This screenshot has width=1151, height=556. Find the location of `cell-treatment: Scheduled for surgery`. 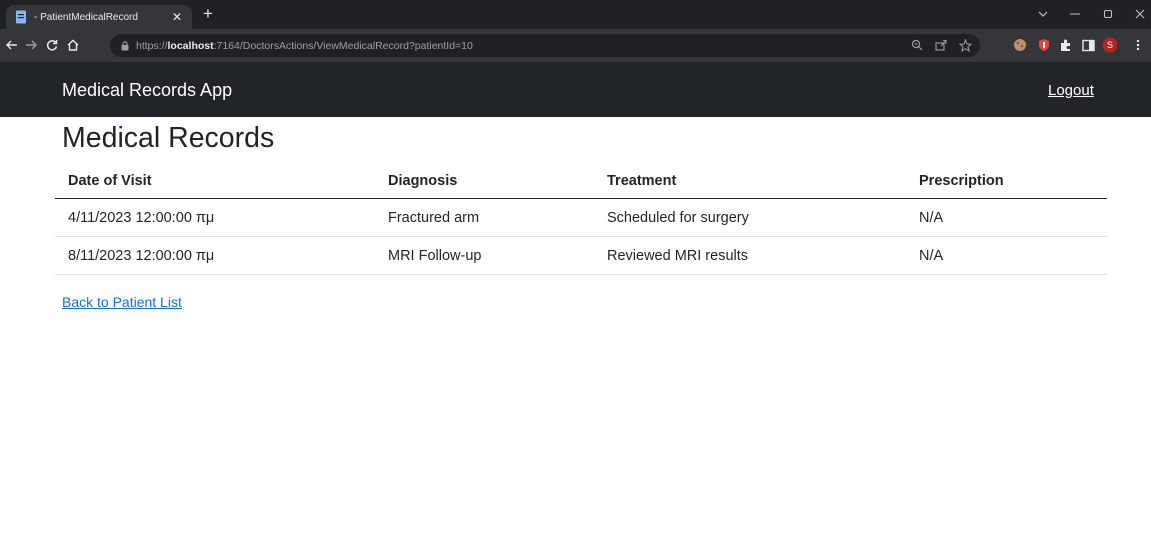

cell-treatment: Scheduled for surgery is located at coordinates (750, 217).